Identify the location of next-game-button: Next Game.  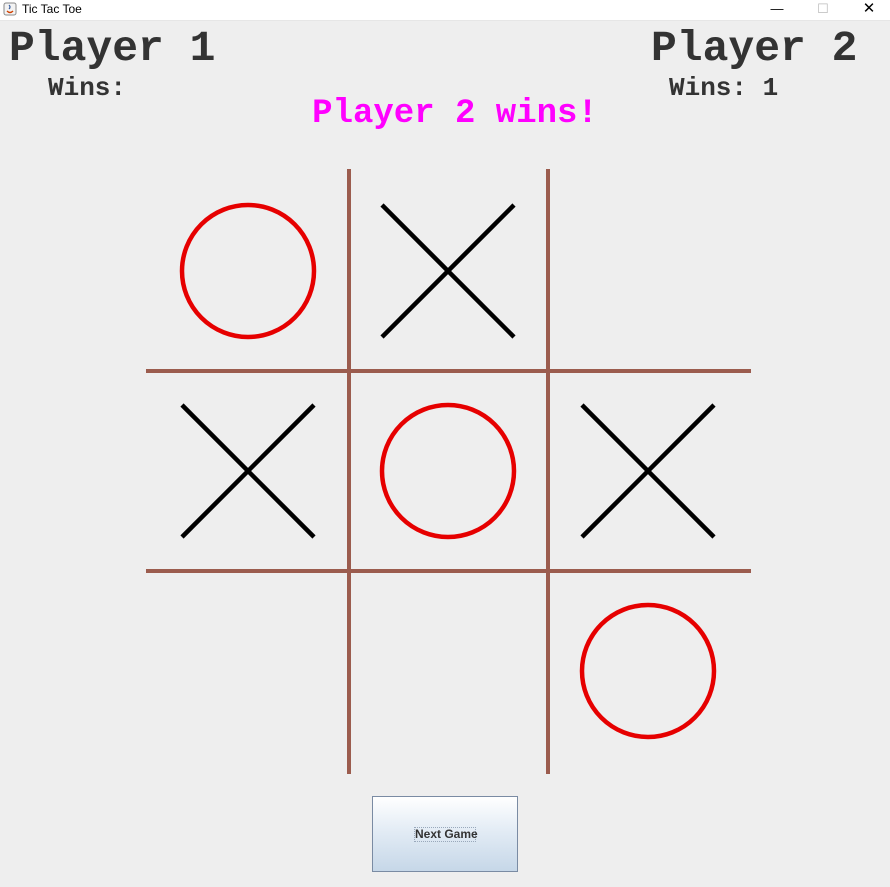
(445, 834).